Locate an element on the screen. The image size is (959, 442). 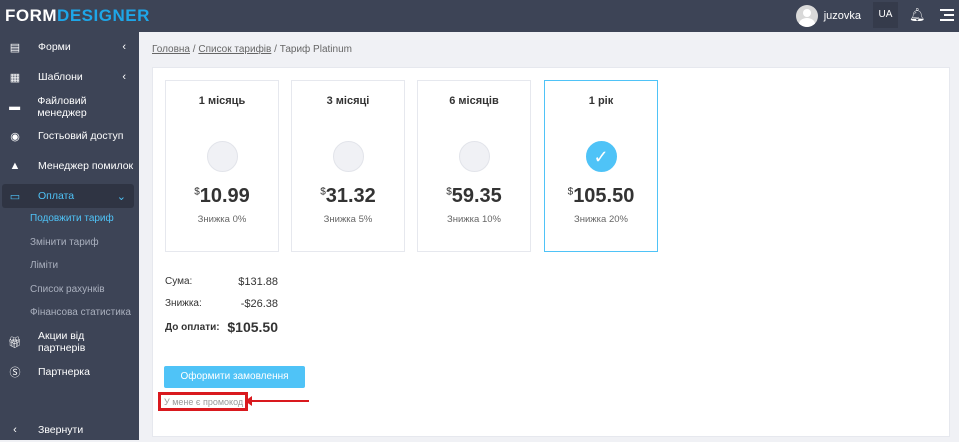
guest-icon: ◉ is located at coordinates (15, 136).